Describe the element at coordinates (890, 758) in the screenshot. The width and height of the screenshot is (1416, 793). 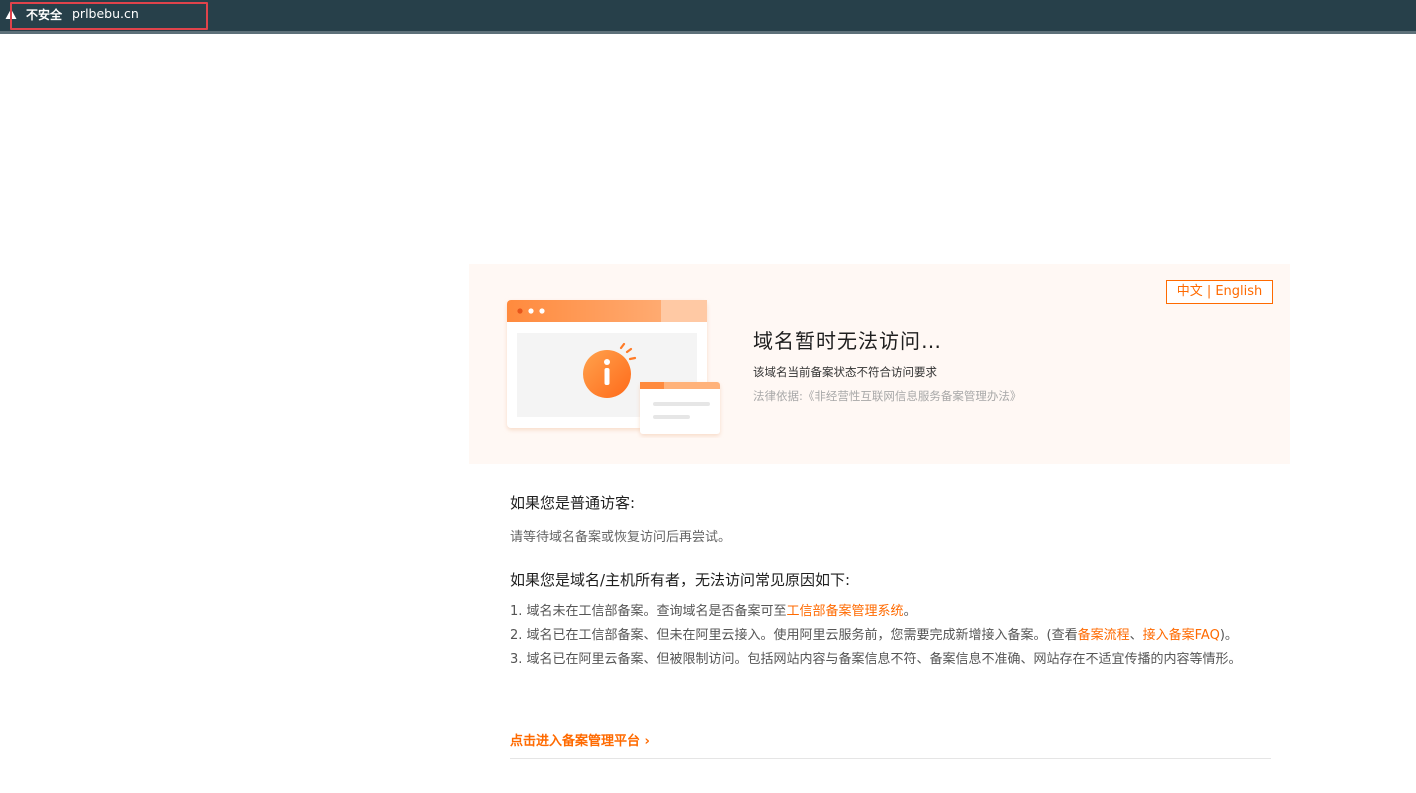
I see `bottom-divider` at that location.